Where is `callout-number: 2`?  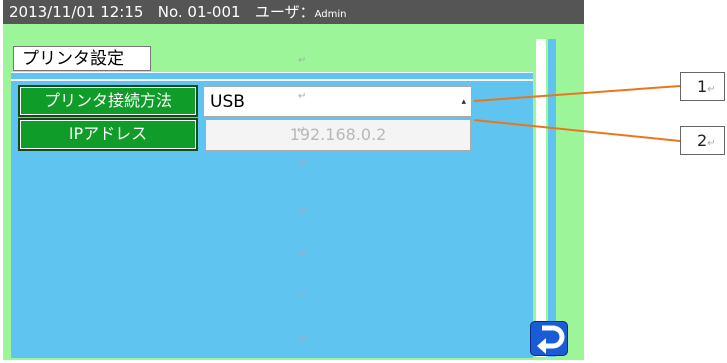 callout-number: 2 is located at coordinates (702, 140).